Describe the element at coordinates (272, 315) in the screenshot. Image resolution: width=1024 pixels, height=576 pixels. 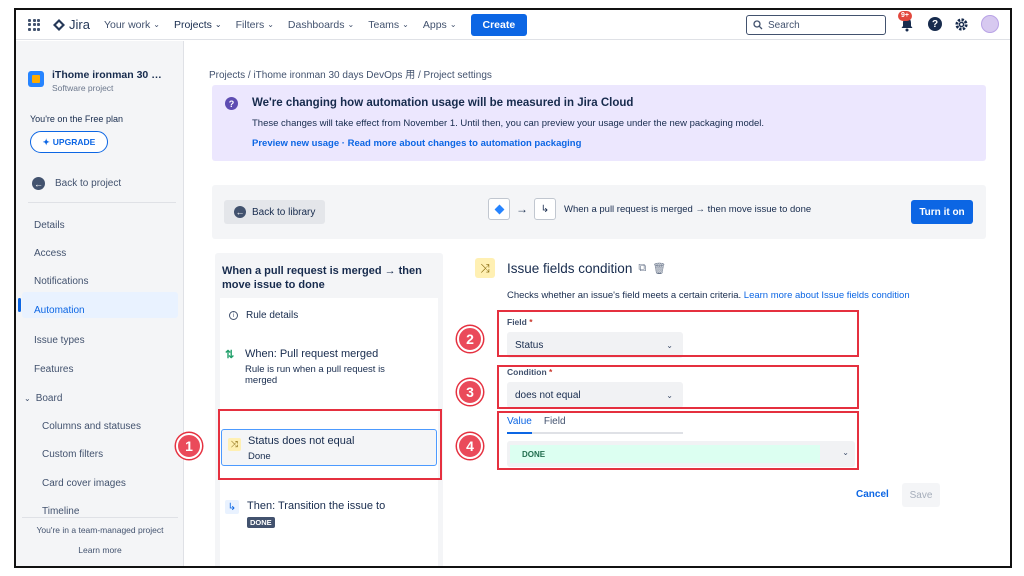
I see `rule-details-label: Rule details` at that location.